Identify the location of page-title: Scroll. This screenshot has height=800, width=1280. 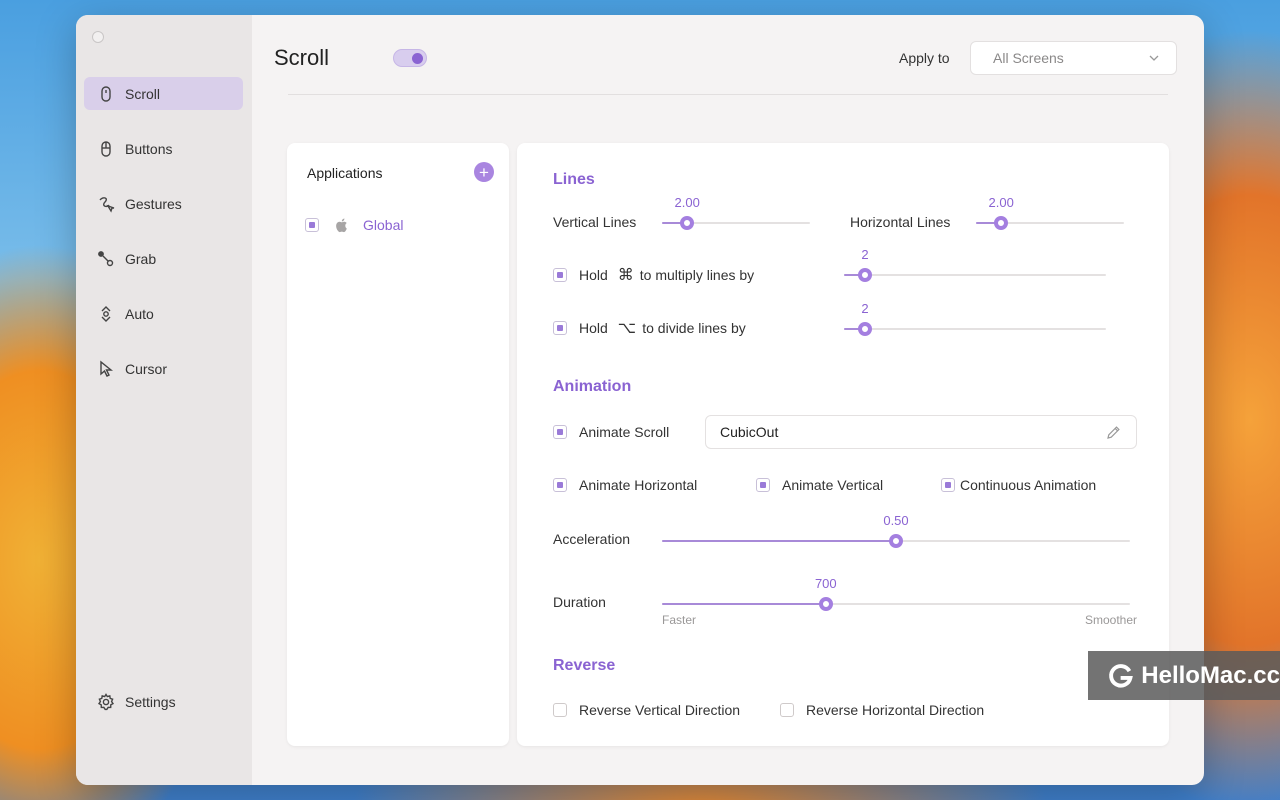
(302, 57).